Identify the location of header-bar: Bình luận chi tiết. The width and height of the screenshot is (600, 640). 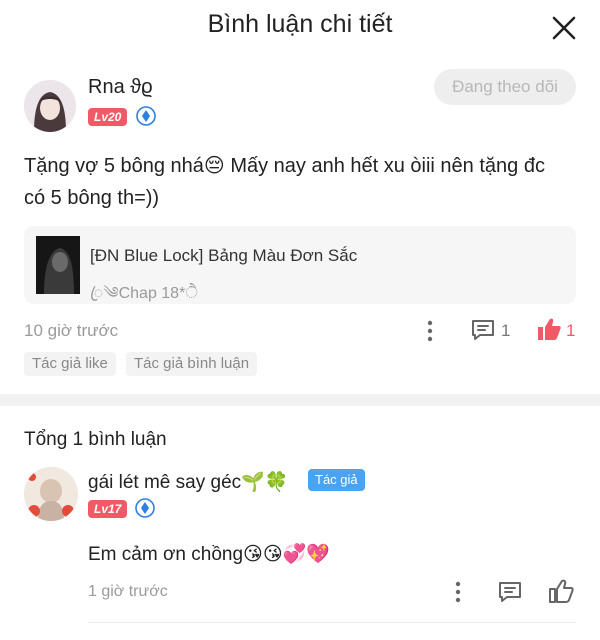
(300, 28).